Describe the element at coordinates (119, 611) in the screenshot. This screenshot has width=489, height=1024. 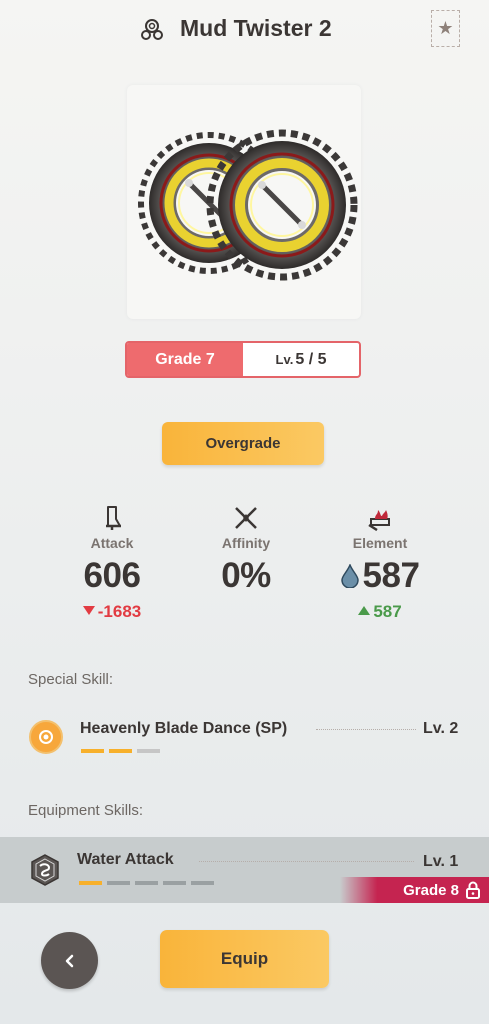
I see `stat-delta-value: -1683` at that location.